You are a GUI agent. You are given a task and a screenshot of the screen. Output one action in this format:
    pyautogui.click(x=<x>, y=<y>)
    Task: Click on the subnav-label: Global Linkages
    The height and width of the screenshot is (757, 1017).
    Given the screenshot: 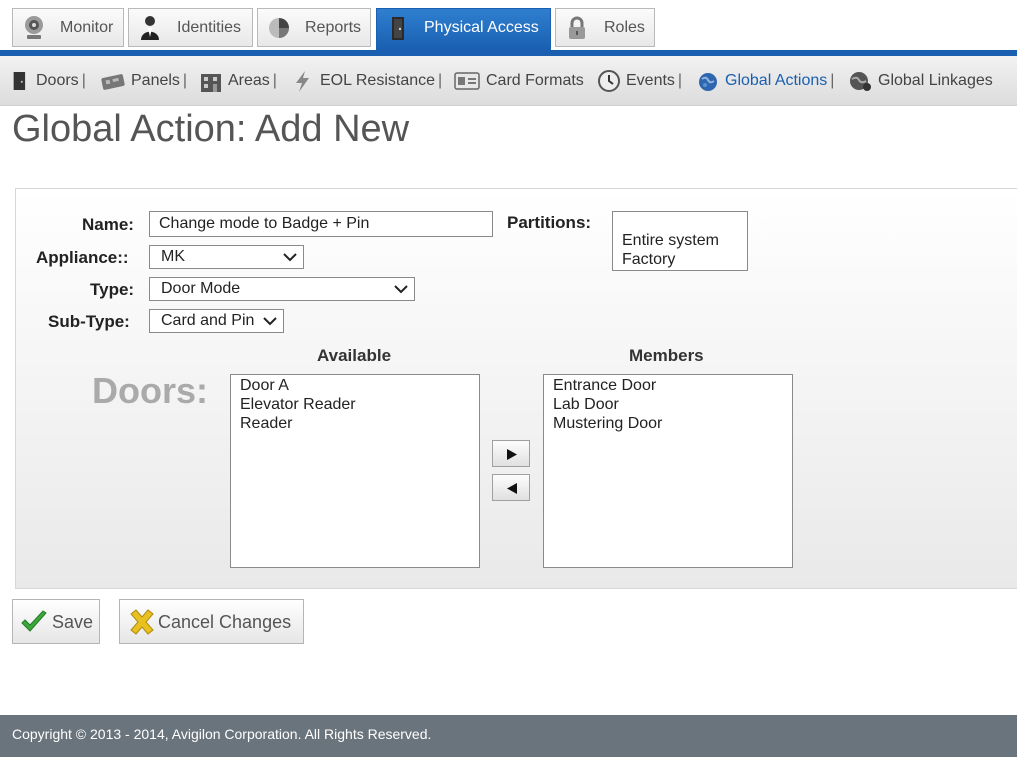 What is the action you would take?
    pyautogui.click(x=935, y=80)
    